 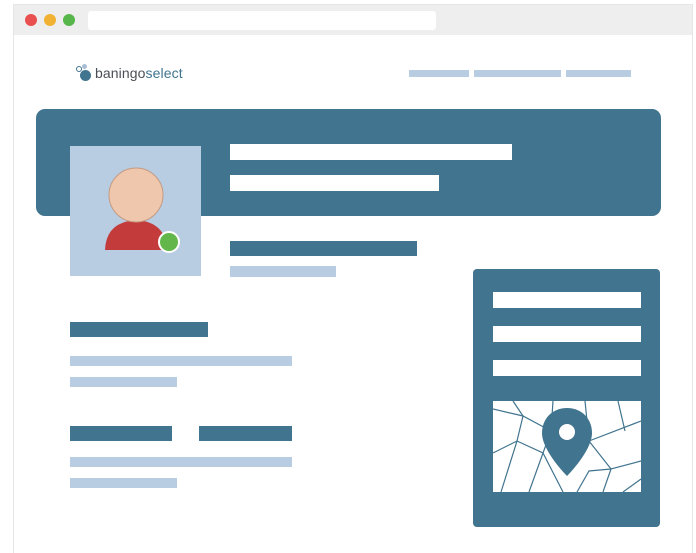 I want to click on logo-product: select, so click(x=164, y=73).